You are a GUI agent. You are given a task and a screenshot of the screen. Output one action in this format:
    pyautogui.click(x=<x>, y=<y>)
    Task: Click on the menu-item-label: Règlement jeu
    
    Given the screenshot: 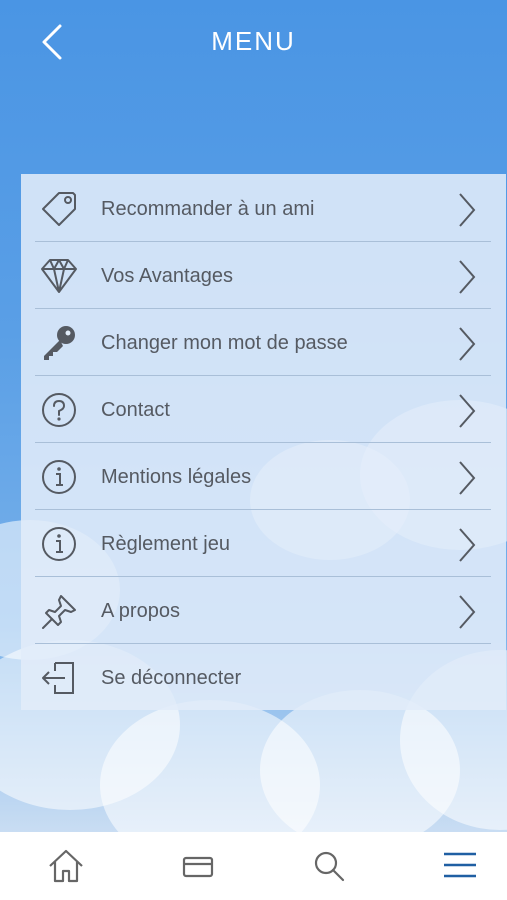 What is the action you would take?
    pyautogui.click(x=165, y=544)
    